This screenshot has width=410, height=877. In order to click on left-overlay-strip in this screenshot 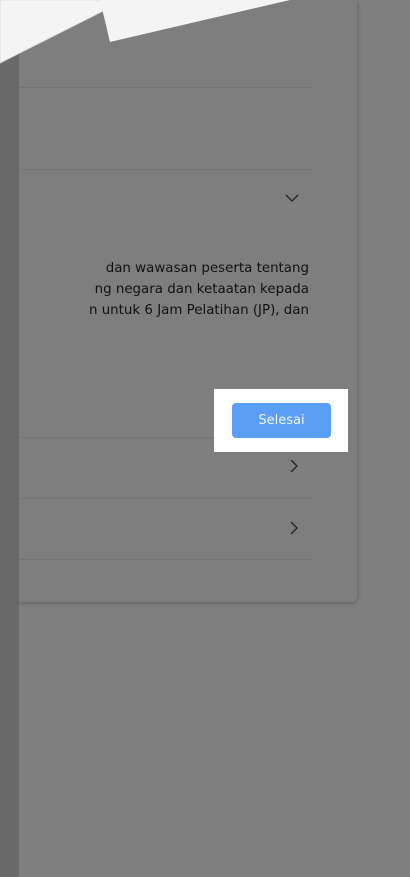, I will do `click(9, 438)`.